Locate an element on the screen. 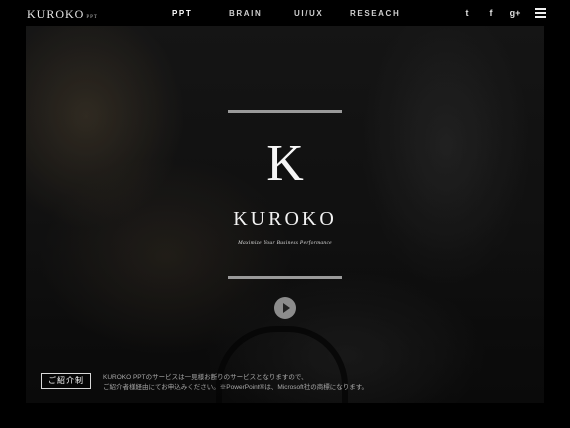 The image size is (570, 428). facebook-icon: f is located at coordinates (491, 13).